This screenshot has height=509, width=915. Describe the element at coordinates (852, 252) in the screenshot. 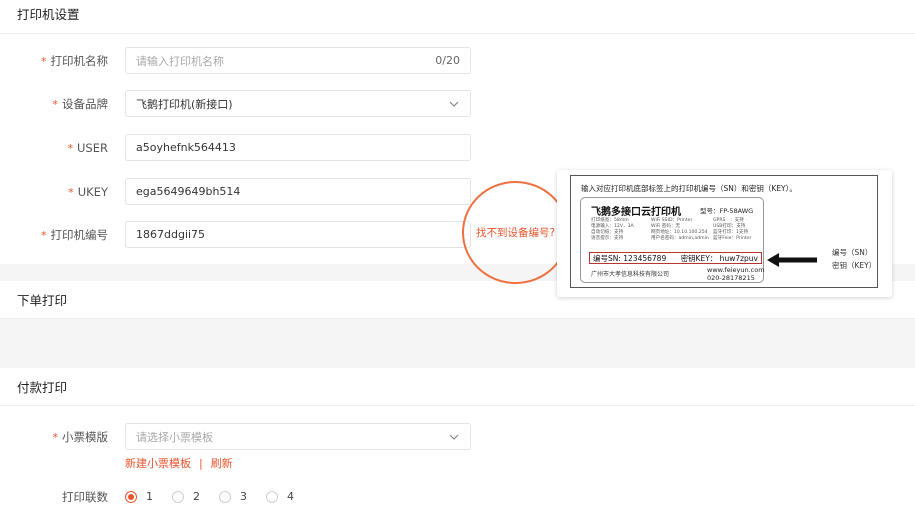

I see `side-sn-note: 编号（SN）` at that location.